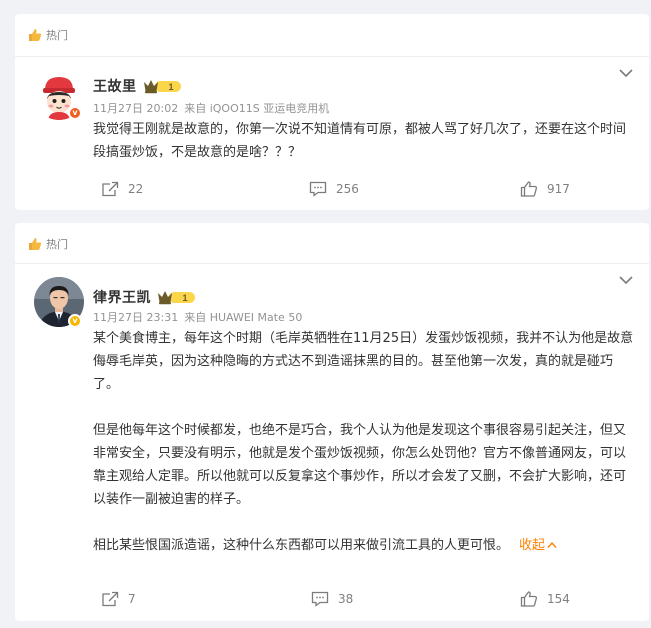 The width and height of the screenshot is (651, 628). I want to click on author-name: 王故里, so click(115, 86).